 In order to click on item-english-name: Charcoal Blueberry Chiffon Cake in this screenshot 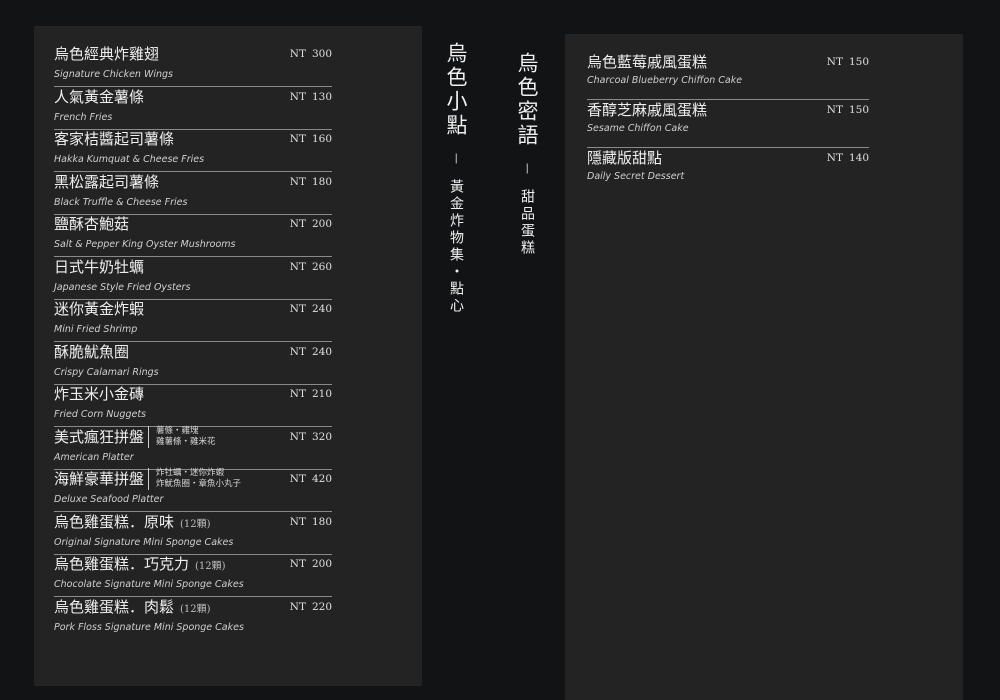, I will do `click(665, 80)`.